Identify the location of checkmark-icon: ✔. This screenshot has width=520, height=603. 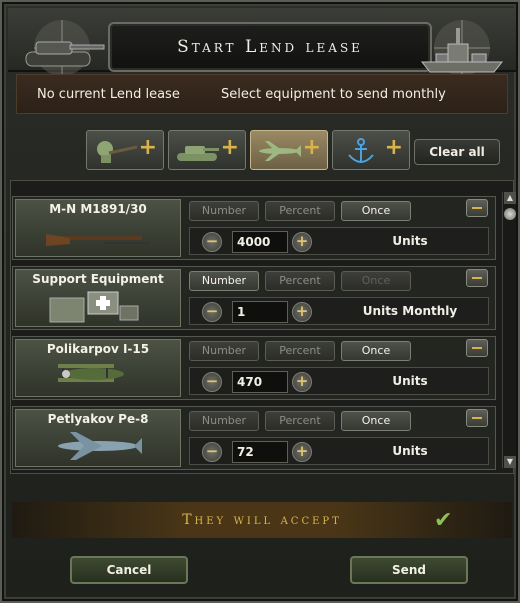
(443, 520).